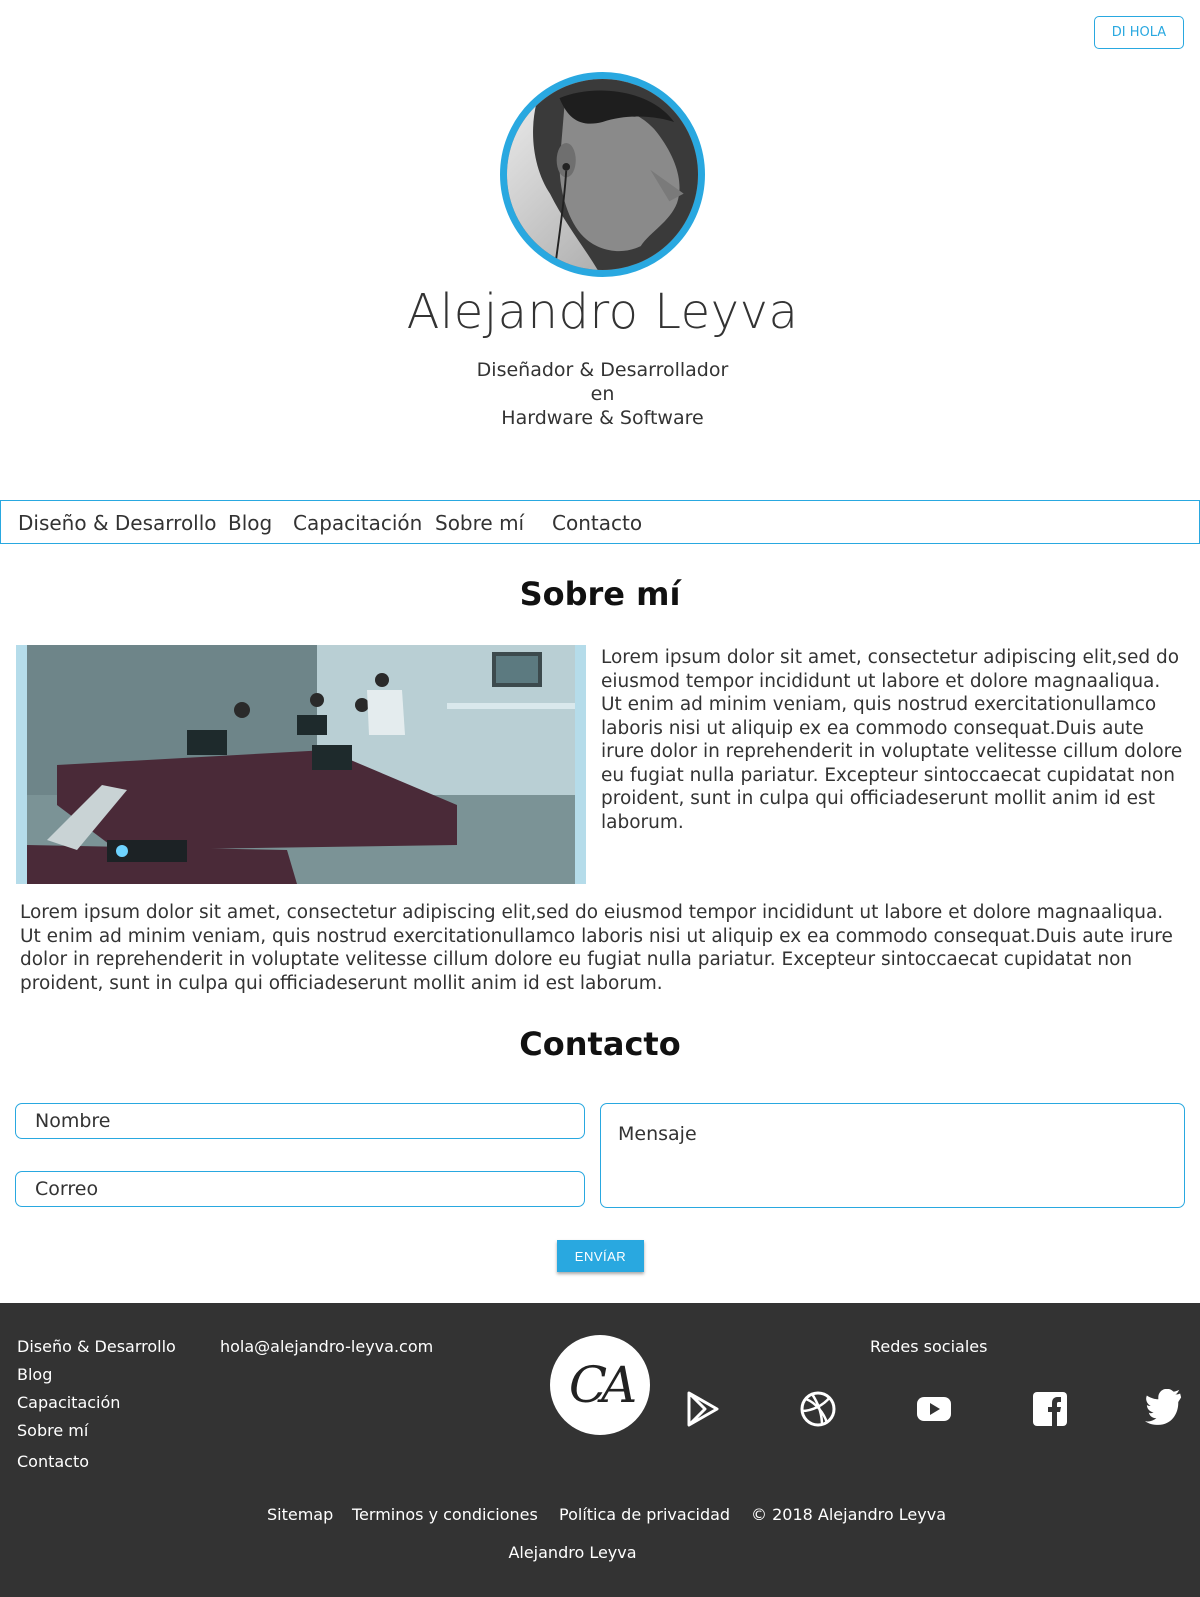 Image resolution: width=1200 pixels, height=1597 pixels. What do you see at coordinates (117, 523) in the screenshot?
I see `nav-item-design: Diseño & Desarrollo` at bounding box center [117, 523].